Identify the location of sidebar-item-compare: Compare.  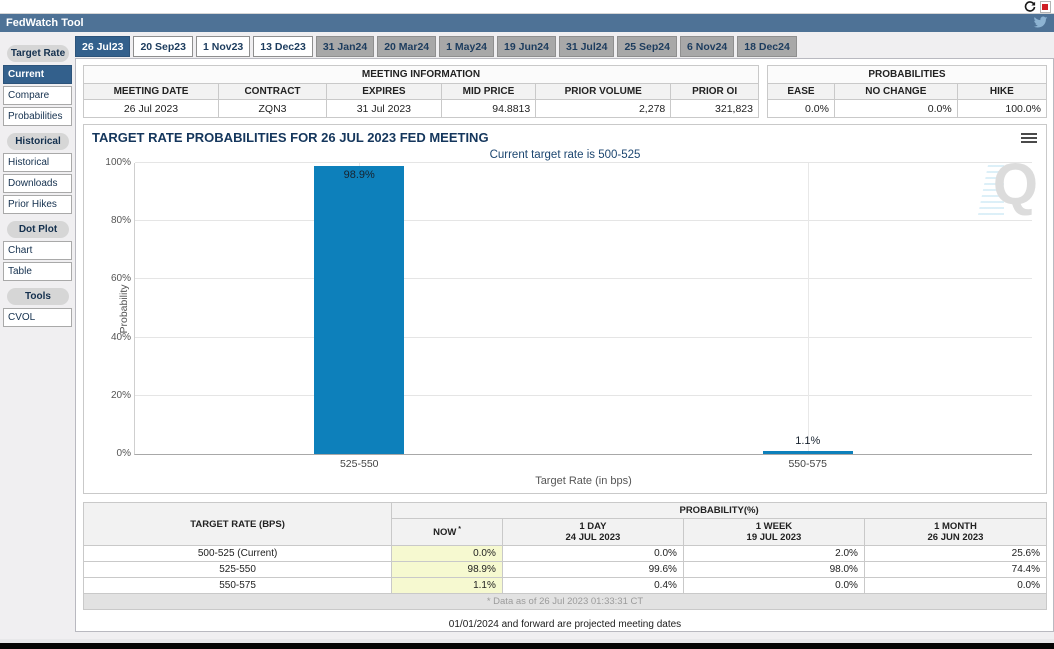
(37, 95).